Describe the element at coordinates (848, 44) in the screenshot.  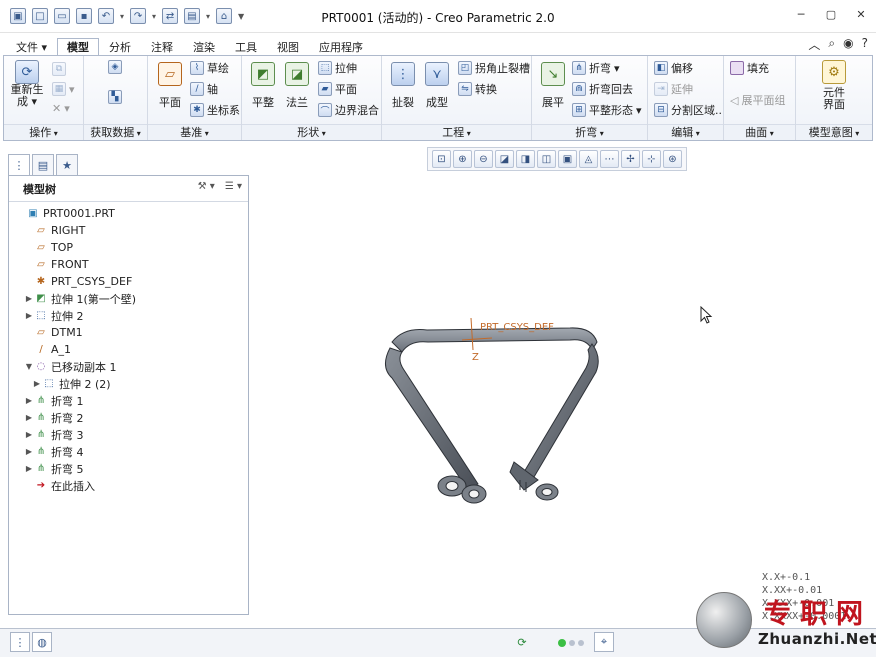
I see `community-icon: ◉` at that location.